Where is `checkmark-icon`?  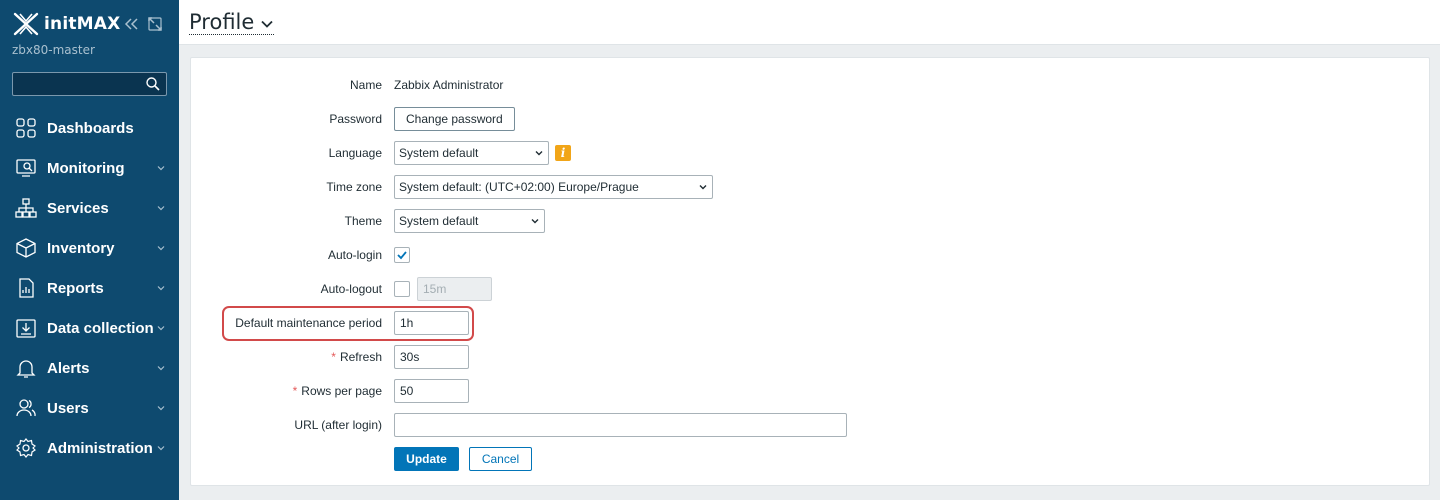 checkmark-icon is located at coordinates (402, 255).